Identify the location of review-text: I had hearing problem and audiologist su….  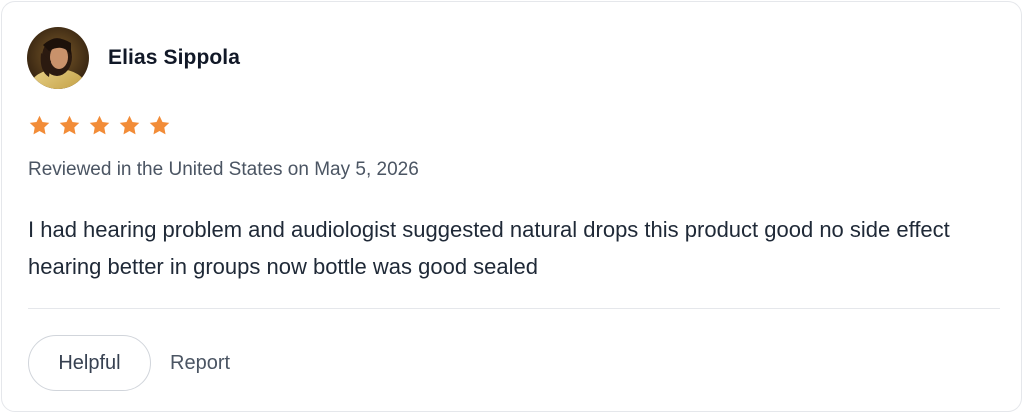
(489, 248).